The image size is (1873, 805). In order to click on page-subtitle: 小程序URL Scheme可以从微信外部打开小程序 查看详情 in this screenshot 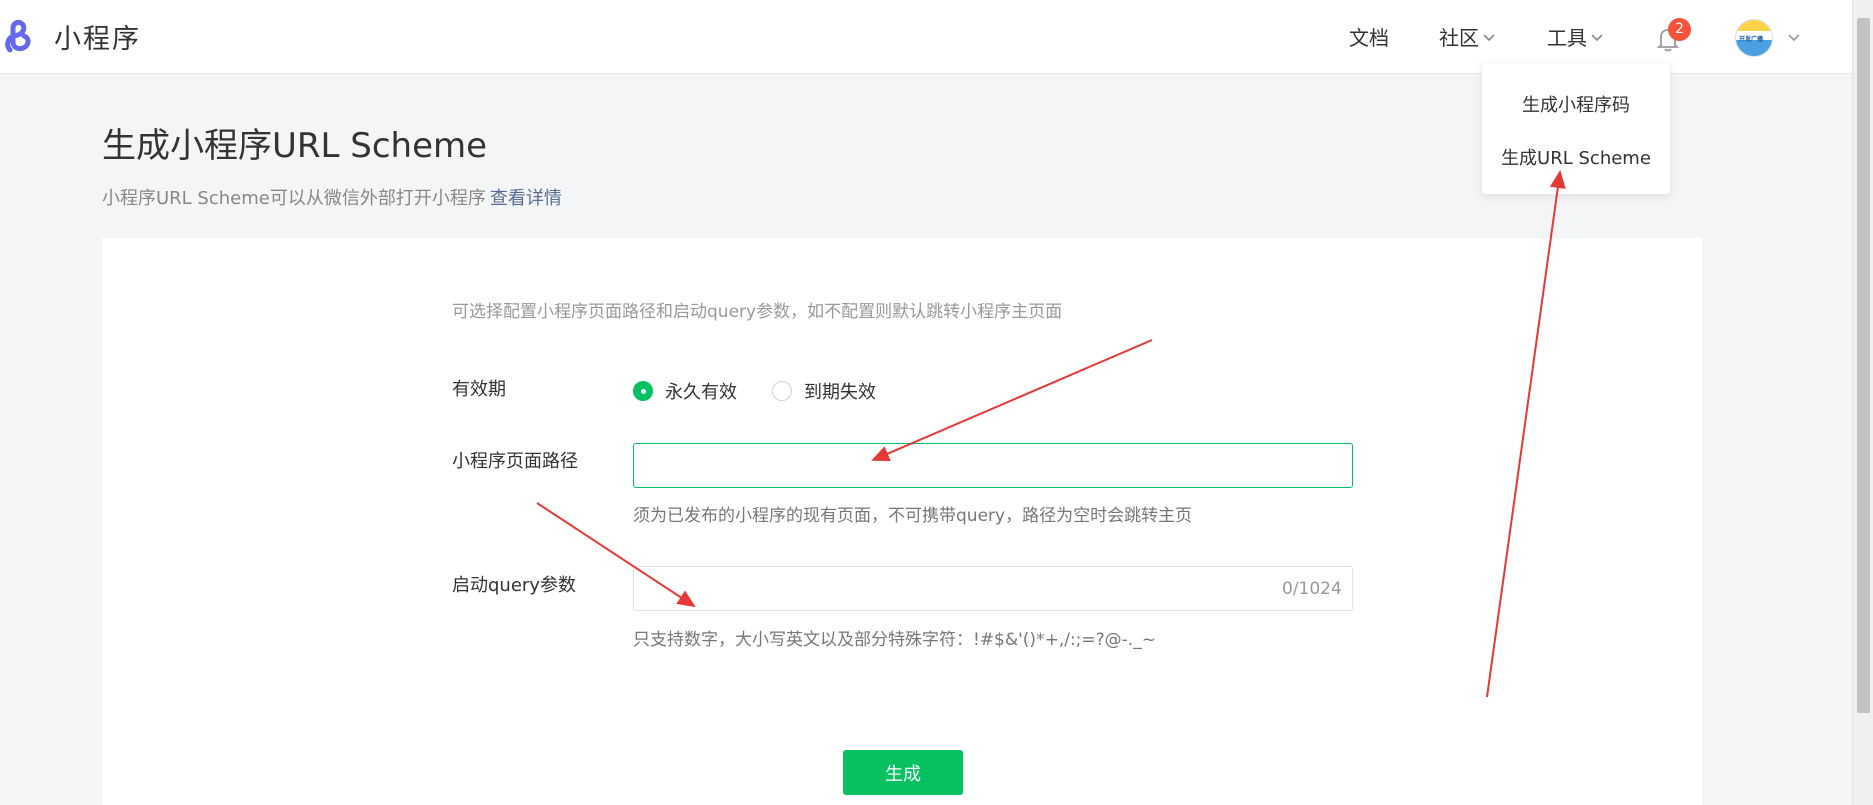, I will do `click(332, 197)`.